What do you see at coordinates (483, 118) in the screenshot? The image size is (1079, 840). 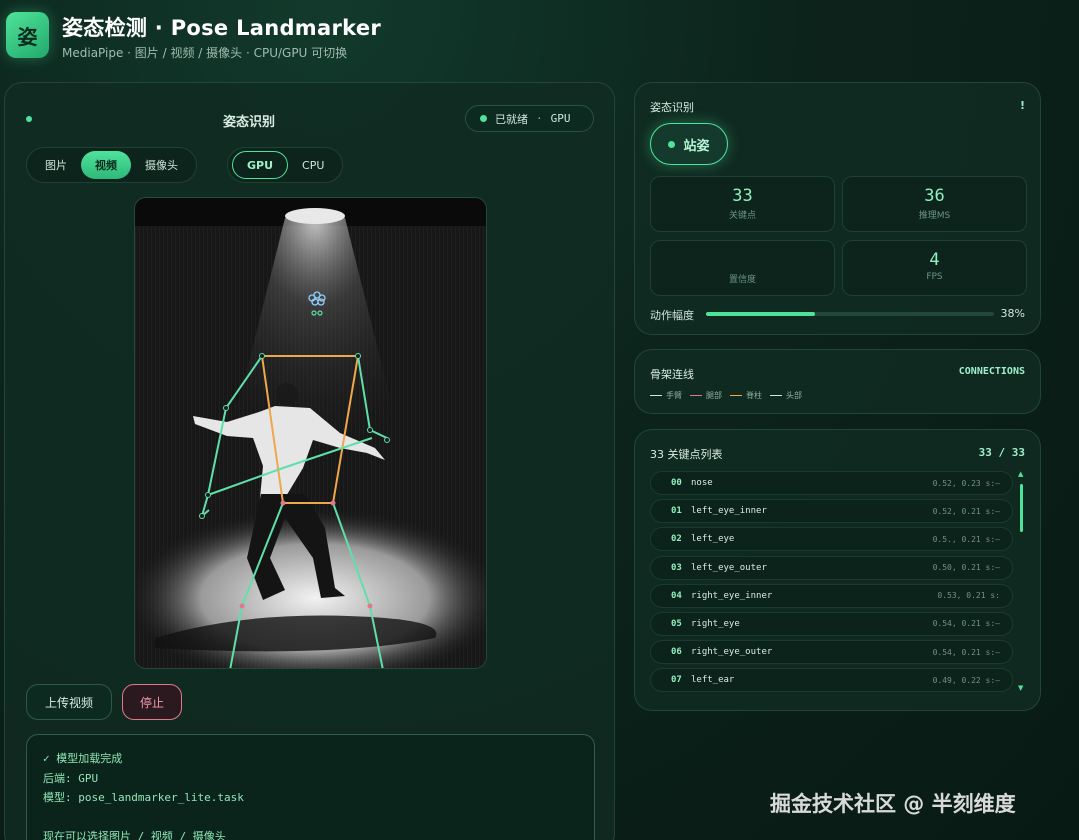 I see `status-dot-icon` at bounding box center [483, 118].